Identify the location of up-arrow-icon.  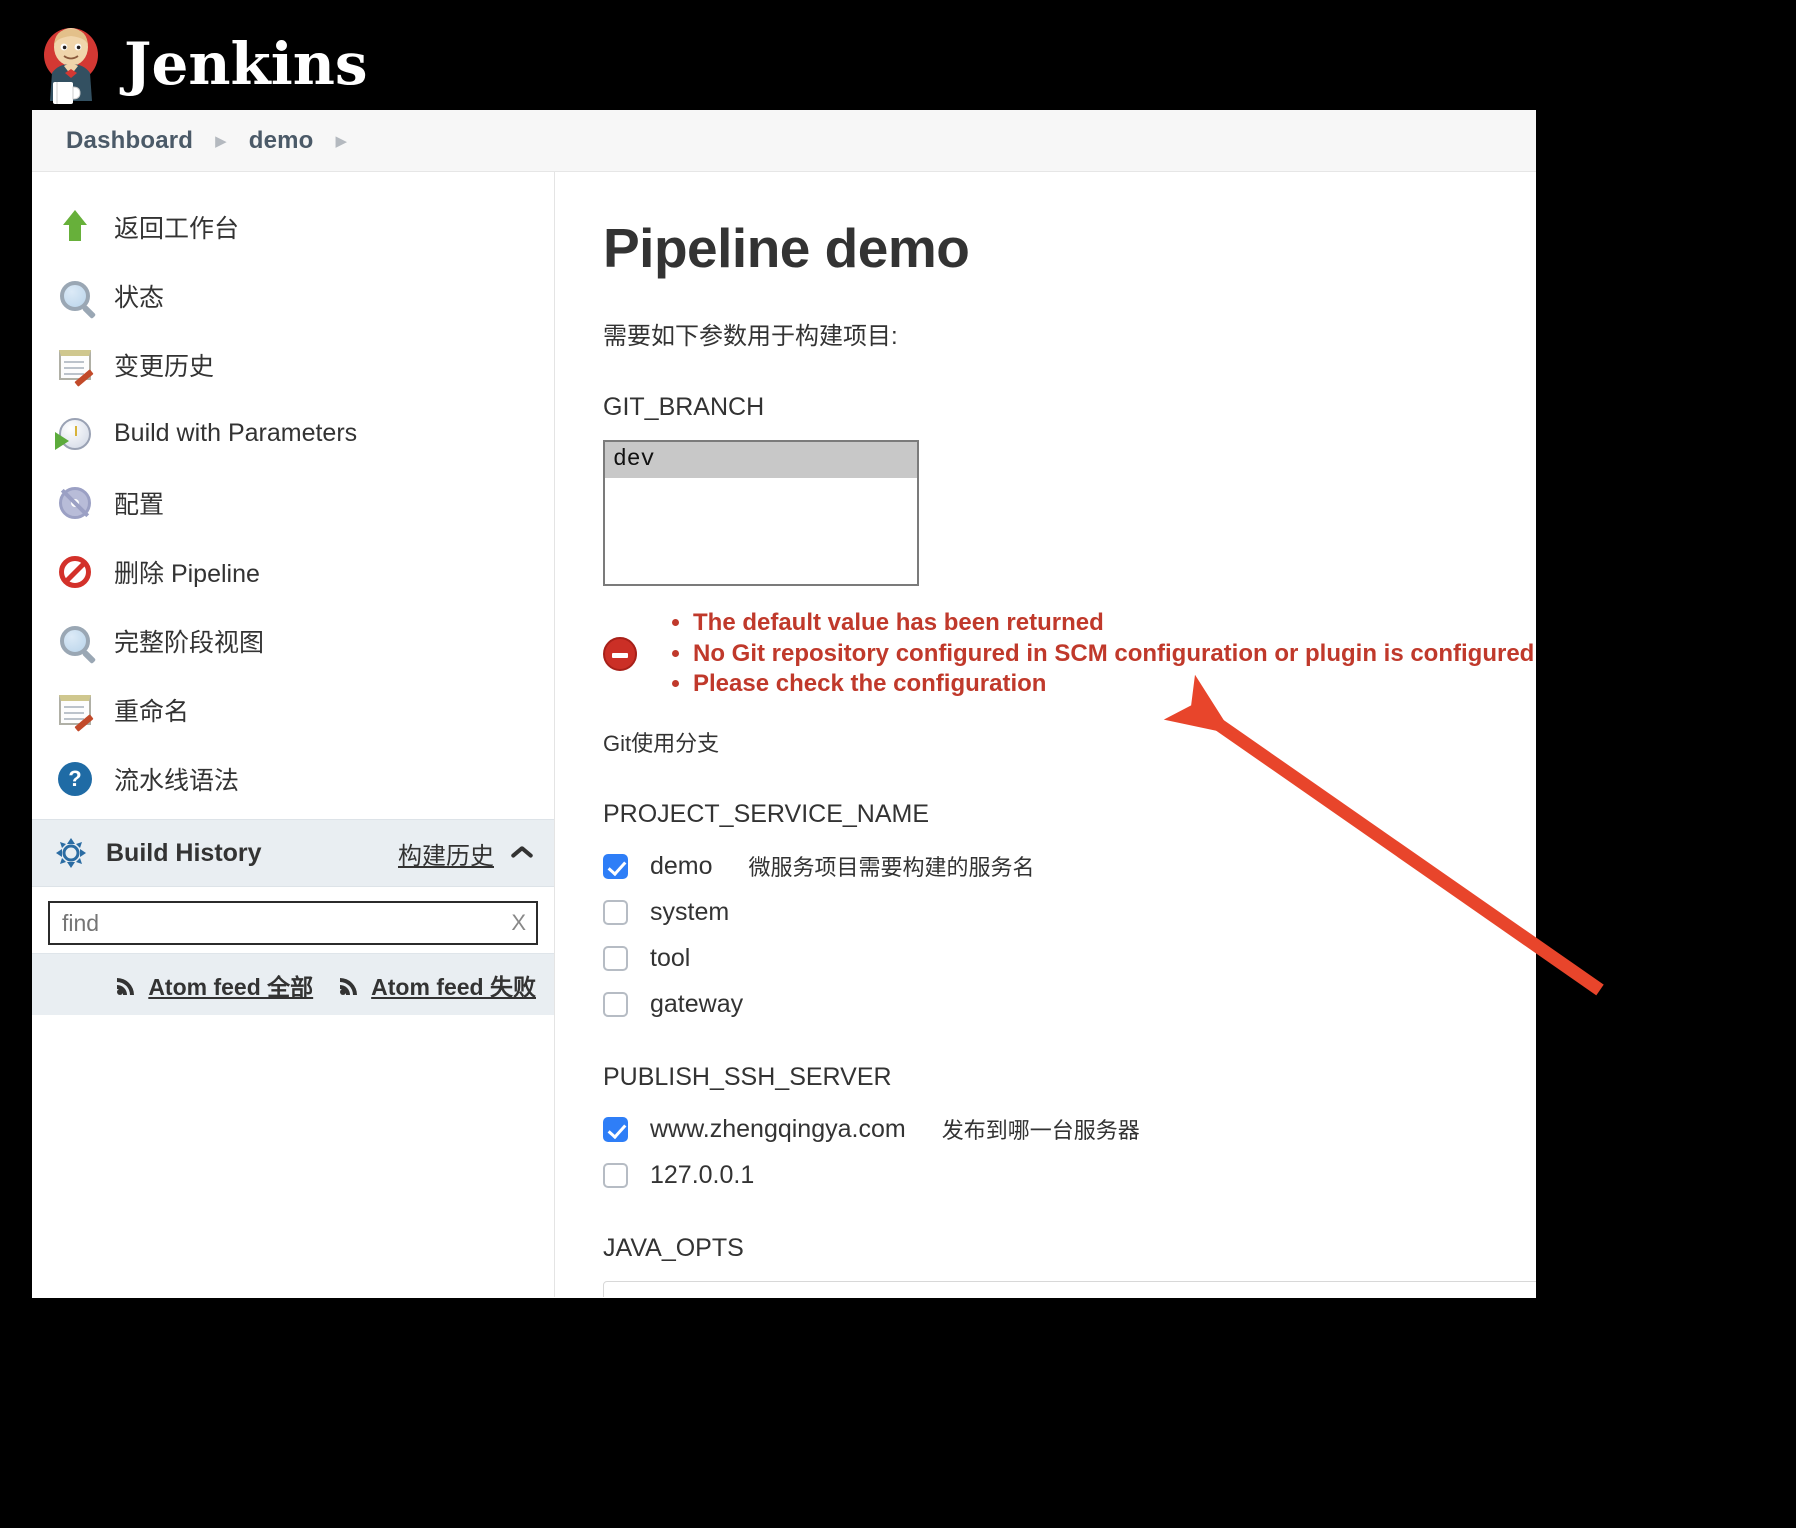
(75, 227).